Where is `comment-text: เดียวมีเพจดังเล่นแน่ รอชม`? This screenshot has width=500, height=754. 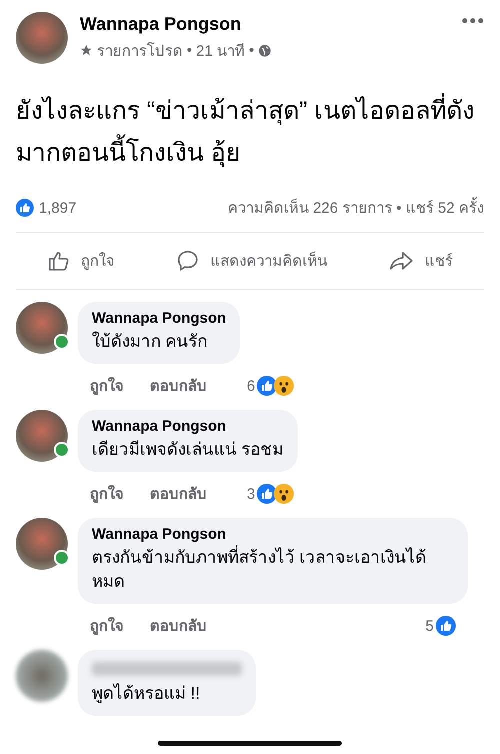 comment-text: เดียวมีเพจดังเล่นแน่ รอชม is located at coordinates (188, 450).